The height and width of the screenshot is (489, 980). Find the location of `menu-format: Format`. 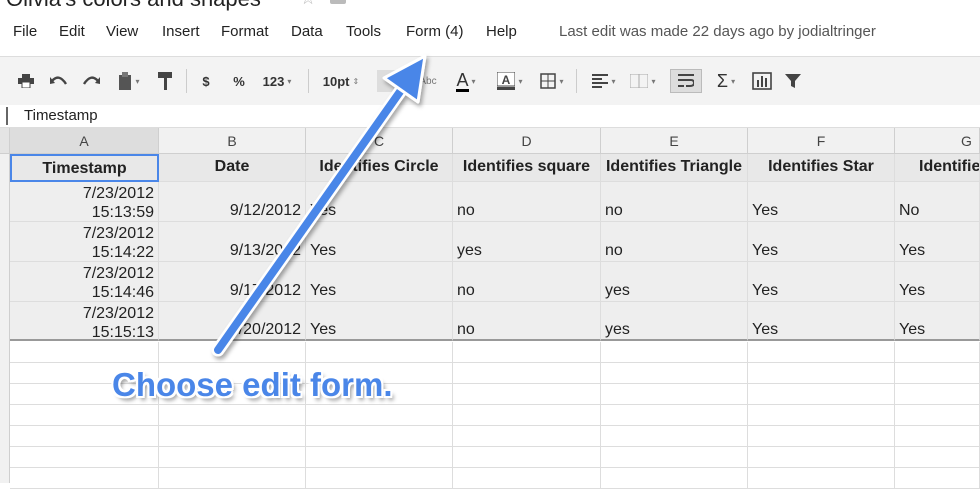

menu-format: Format is located at coordinates (245, 31).